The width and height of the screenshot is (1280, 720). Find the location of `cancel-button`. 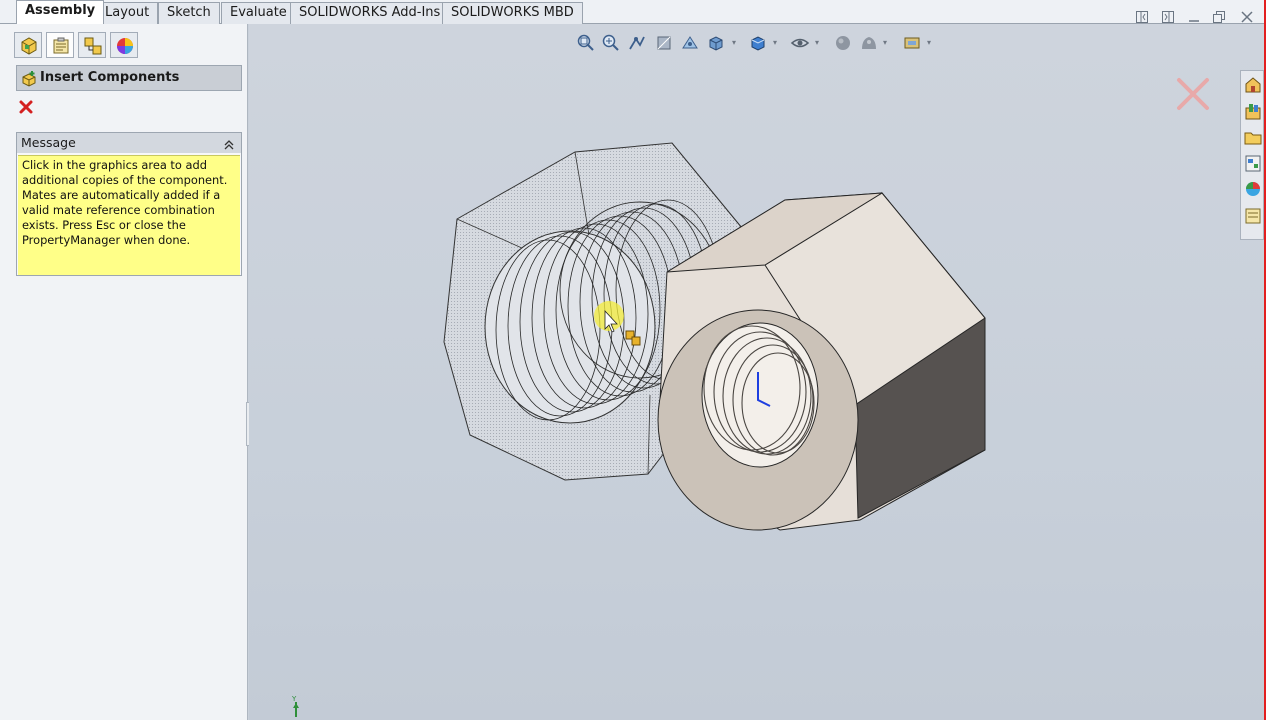

cancel-button is located at coordinates (26, 107).